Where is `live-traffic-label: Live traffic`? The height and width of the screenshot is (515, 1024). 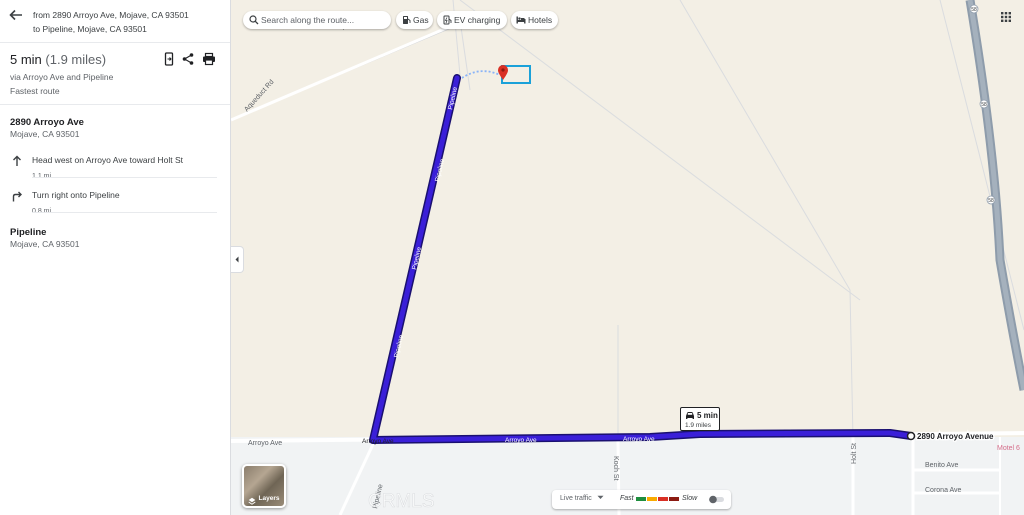
live-traffic-label: Live traffic is located at coordinates (576, 498).